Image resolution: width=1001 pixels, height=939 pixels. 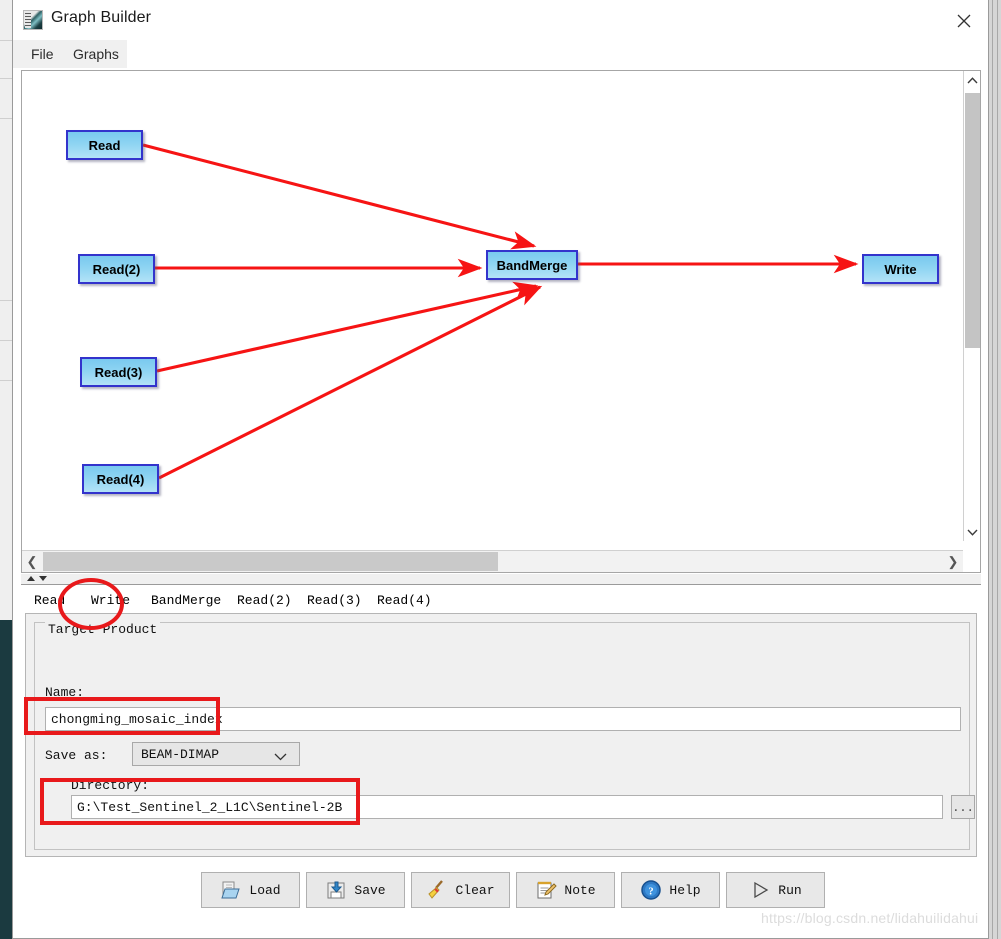 I want to click on node-label: Read(2), so click(x=116, y=269).